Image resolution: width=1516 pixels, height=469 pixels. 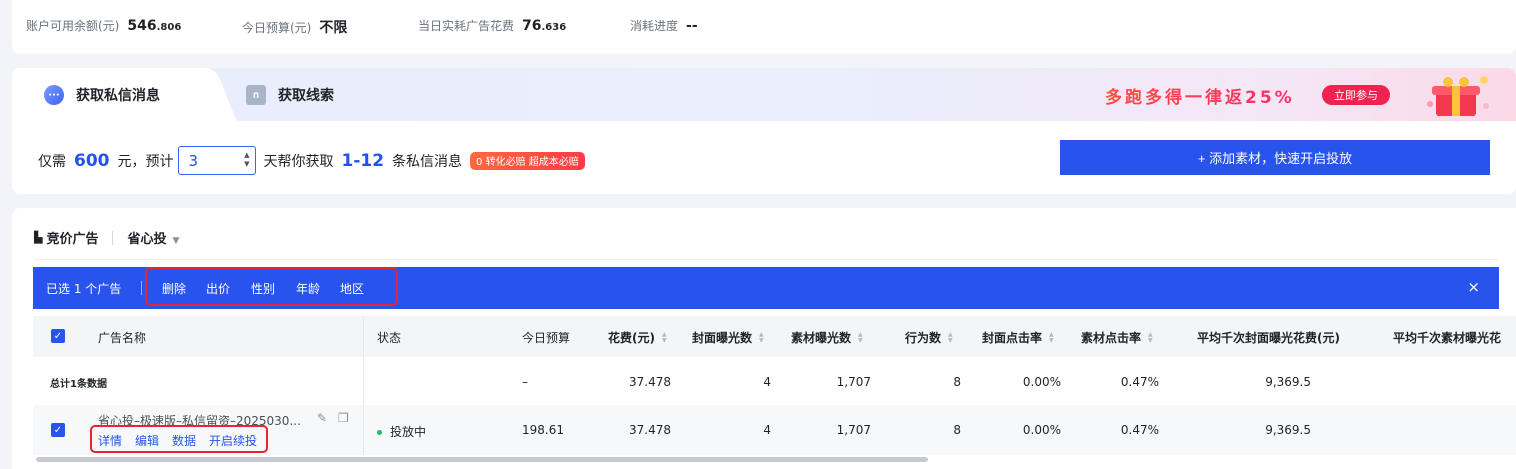 What do you see at coordinates (1117, 337) in the screenshot?
I see `col-material-ctr: 素材点击率 ▲ ▼` at bounding box center [1117, 337].